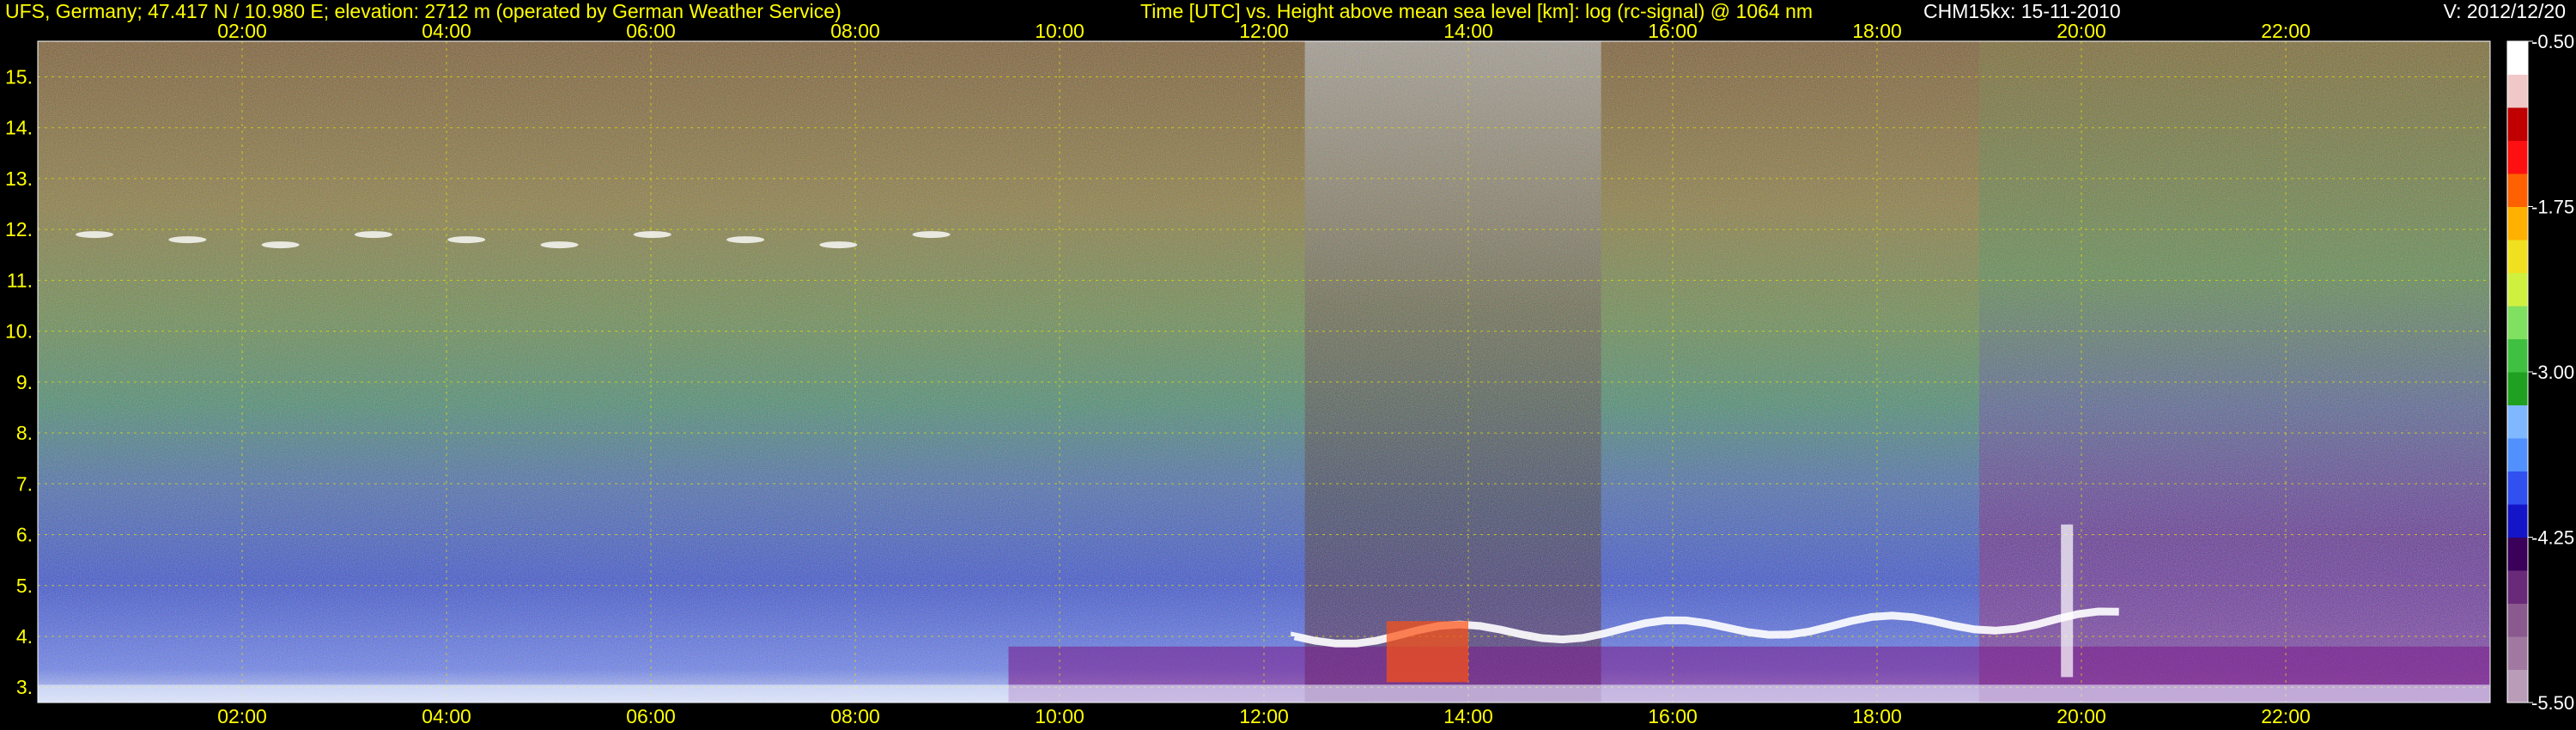  Describe the element at coordinates (1877, 31) in the screenshot. I see `x-tick-label-top: 18:00` at that location.